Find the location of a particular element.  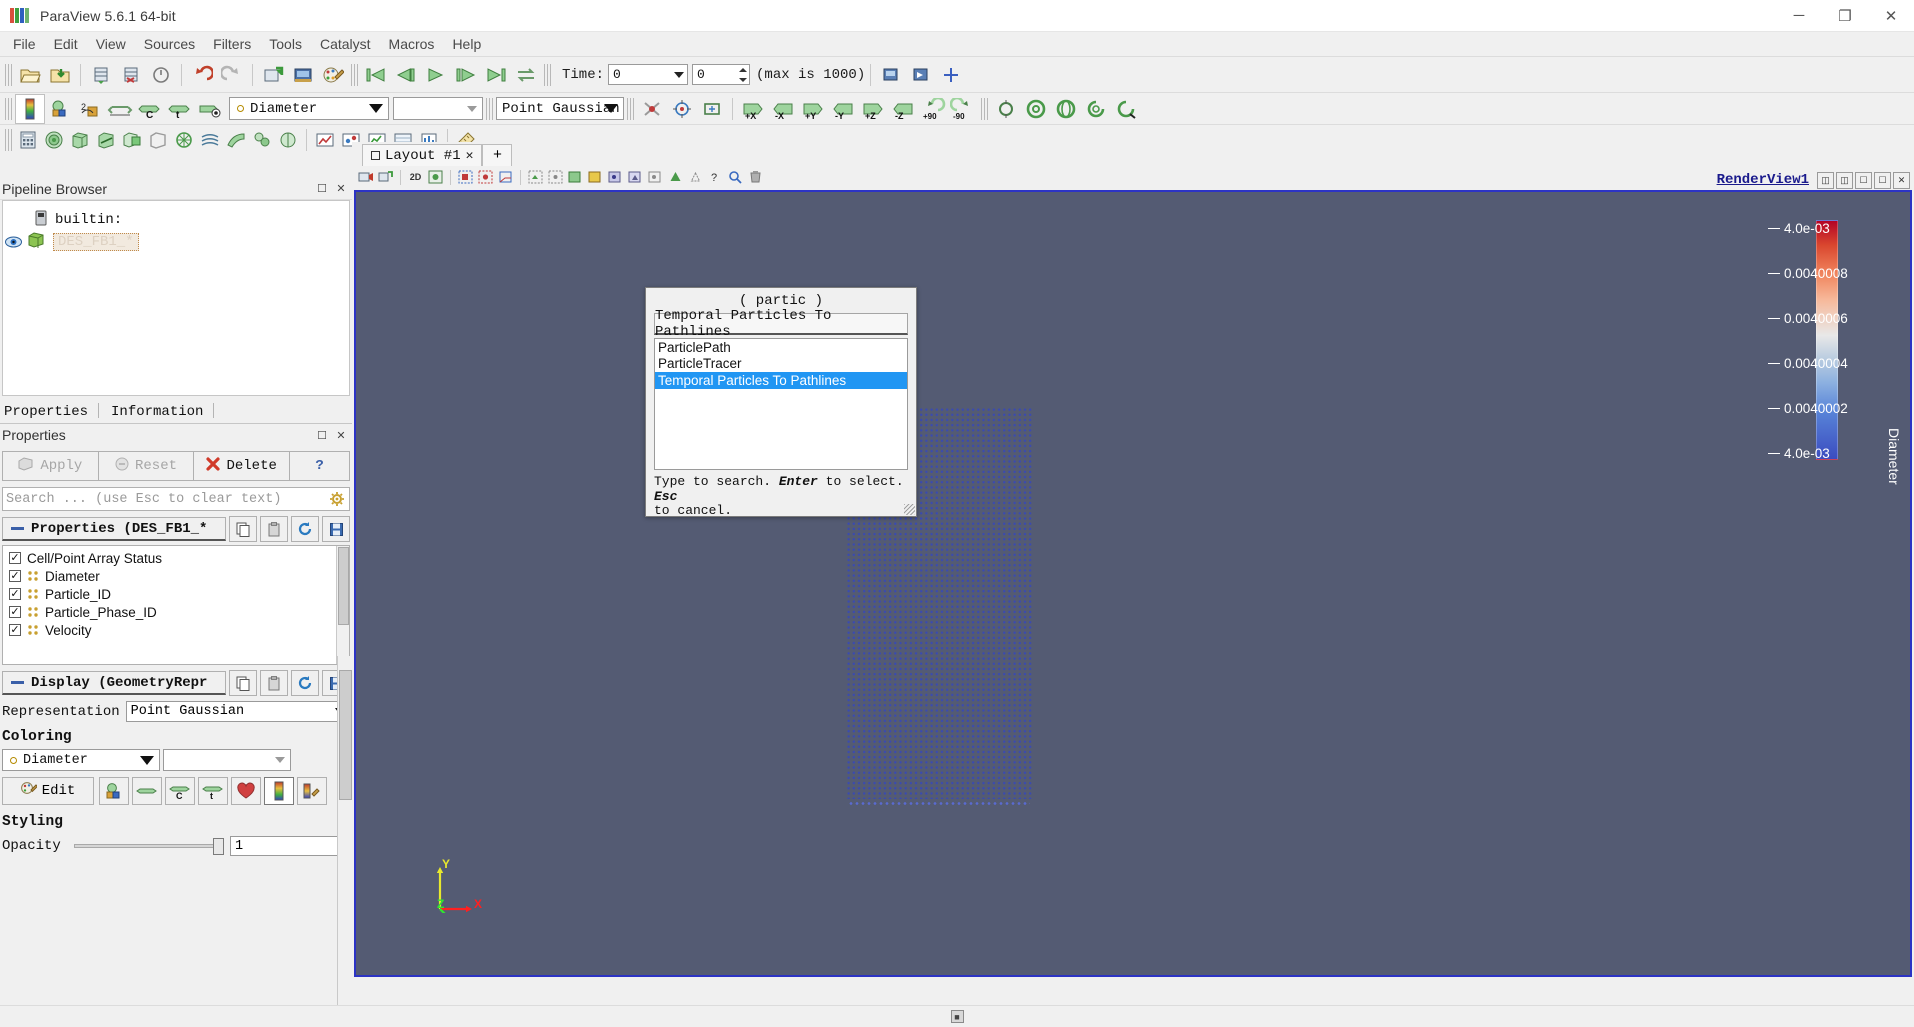

select-center-icon is located at coordinates (1006, 109).